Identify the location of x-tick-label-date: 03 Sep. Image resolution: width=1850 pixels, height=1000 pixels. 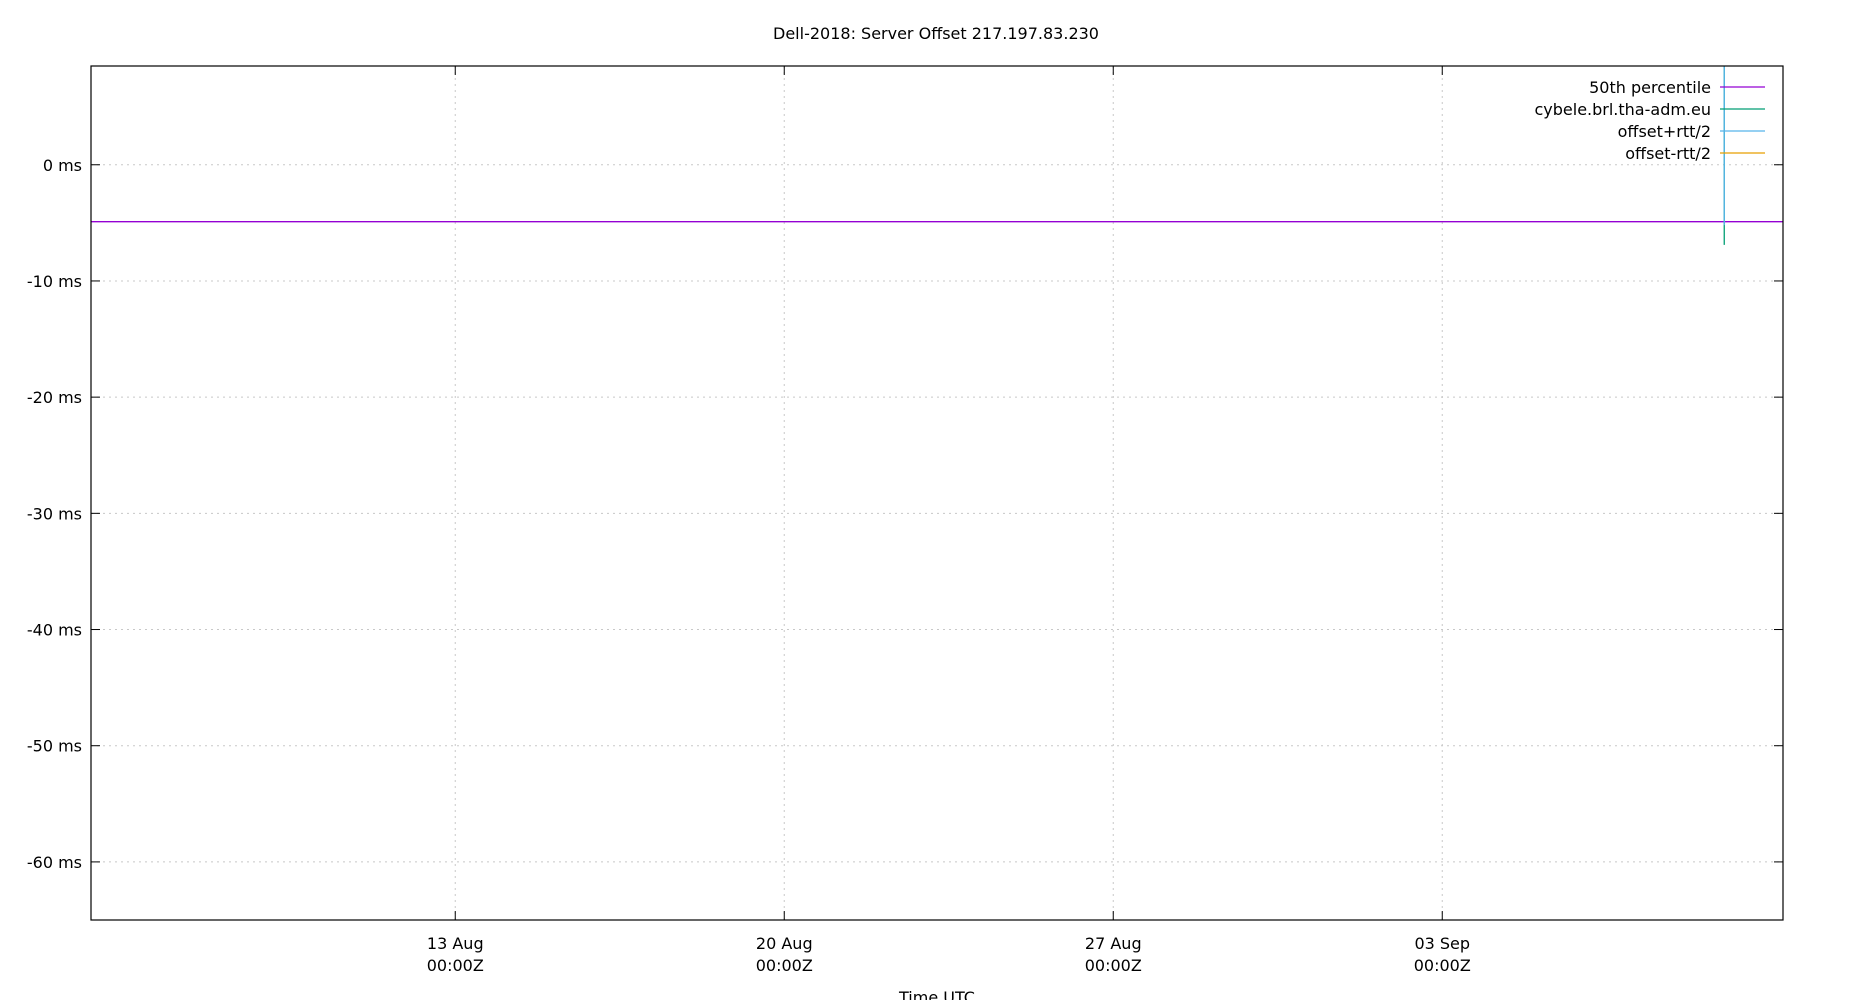
(1442, 943).